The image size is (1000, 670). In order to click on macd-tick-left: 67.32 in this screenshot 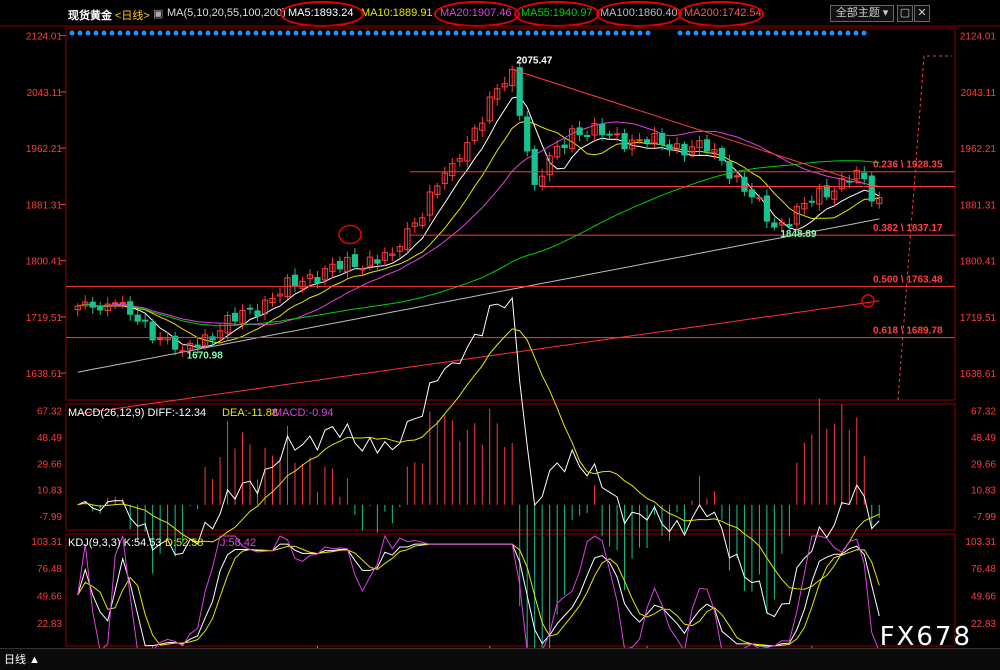, I will do `click(49, 412)`.